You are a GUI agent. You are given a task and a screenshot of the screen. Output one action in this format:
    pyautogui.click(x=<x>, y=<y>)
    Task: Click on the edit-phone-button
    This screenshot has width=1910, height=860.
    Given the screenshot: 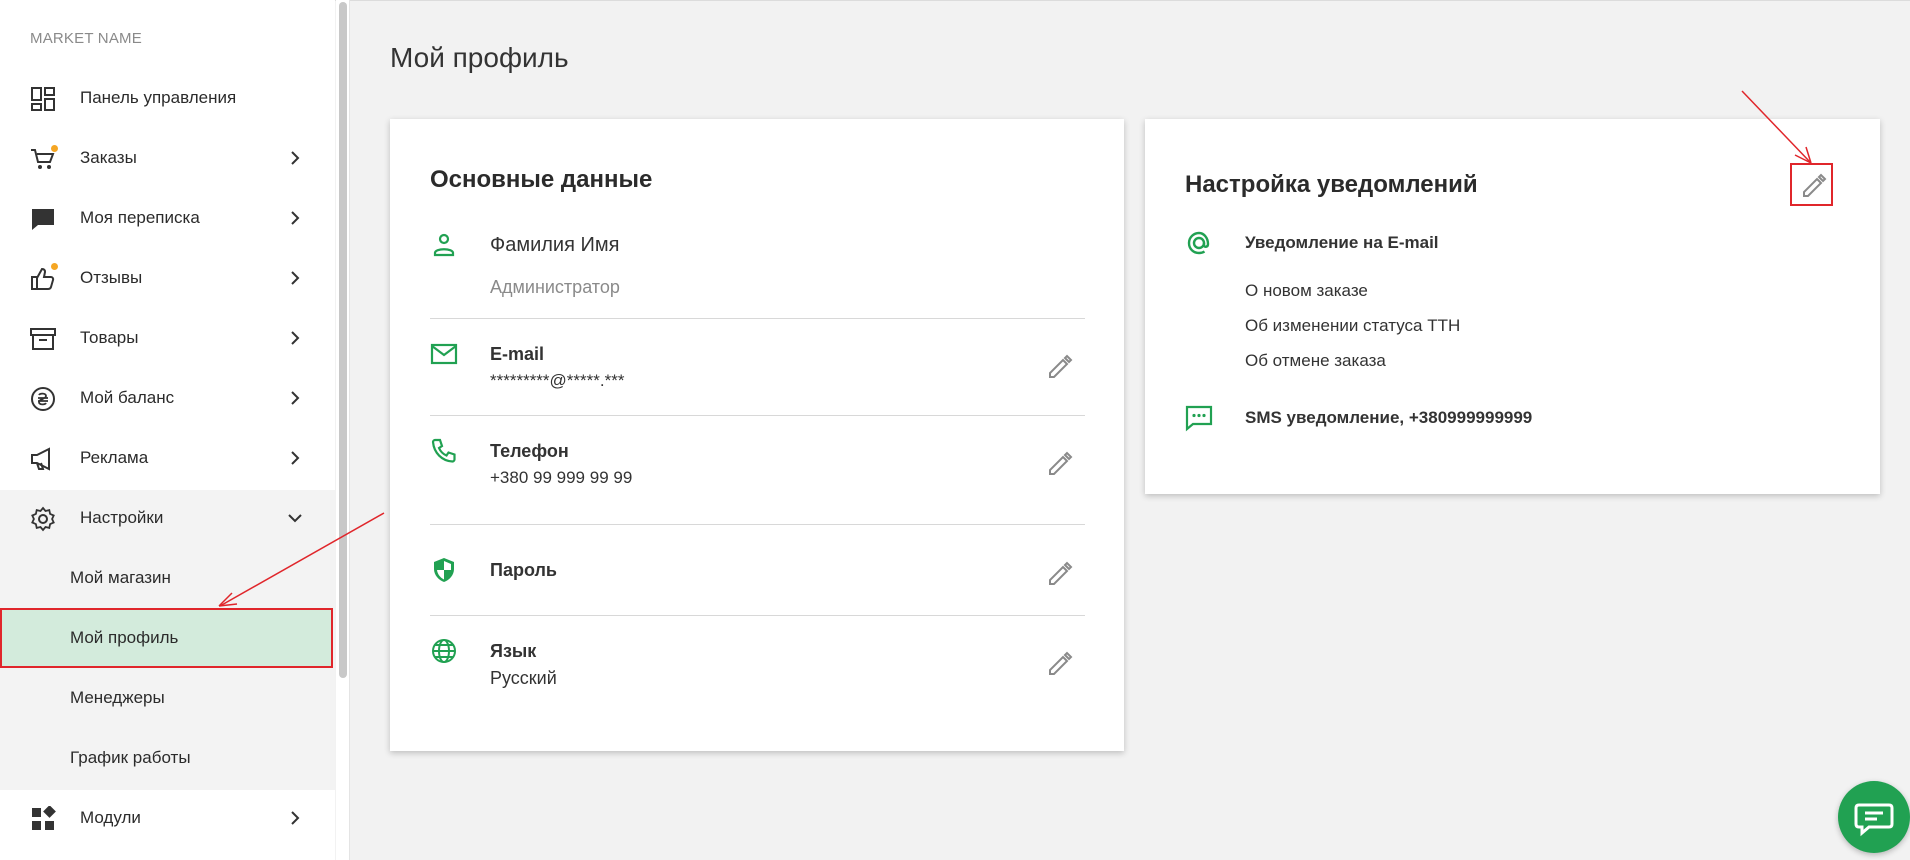 What is the action you would take?
    pyautogui.click(x=1060, y=463)
    